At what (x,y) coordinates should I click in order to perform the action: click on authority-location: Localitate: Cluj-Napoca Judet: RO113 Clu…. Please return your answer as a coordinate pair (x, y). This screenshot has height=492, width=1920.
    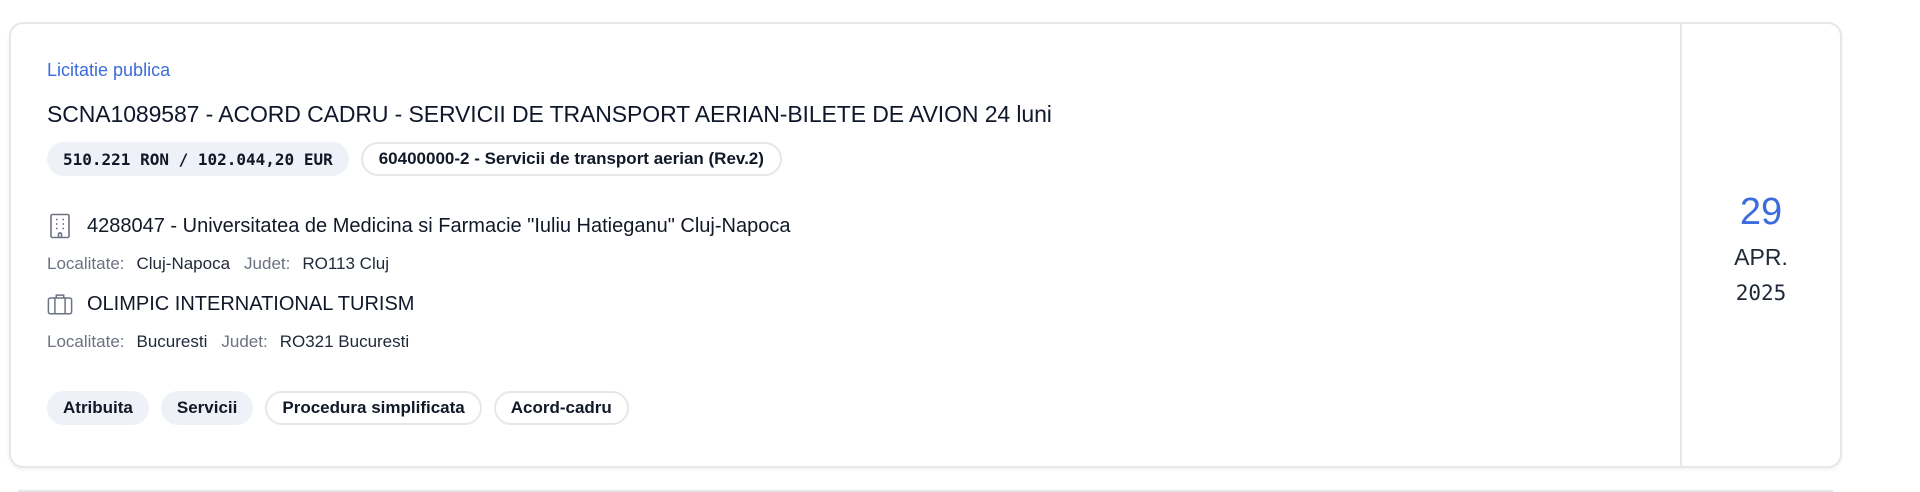
    Looking at the image, I should click on (845, 264).